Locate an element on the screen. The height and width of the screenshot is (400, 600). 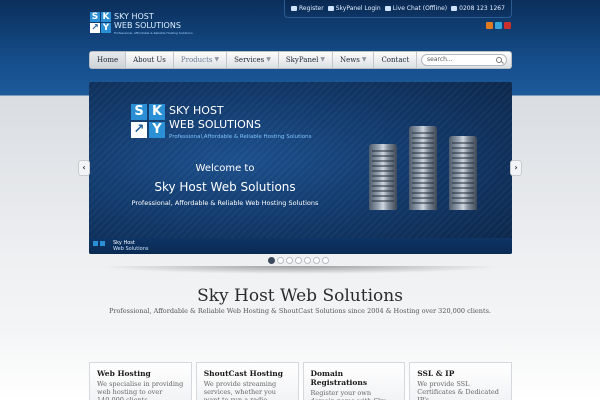
nav-item-about: About Us is located at coordinates (150, 60).